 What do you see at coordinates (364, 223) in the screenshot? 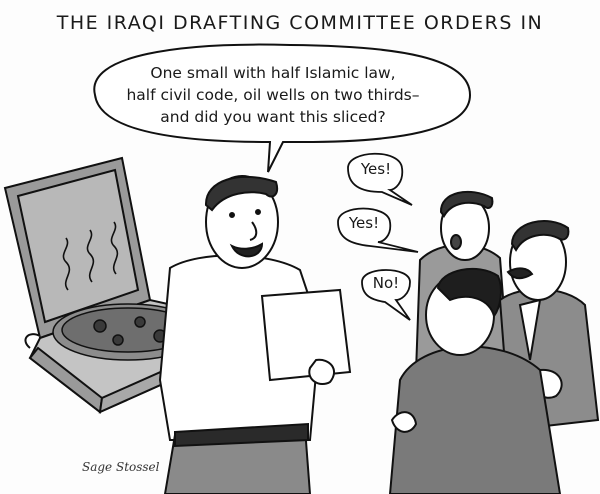
I see `yes-reply-2: Yes!` at bounding box center [364, 223].